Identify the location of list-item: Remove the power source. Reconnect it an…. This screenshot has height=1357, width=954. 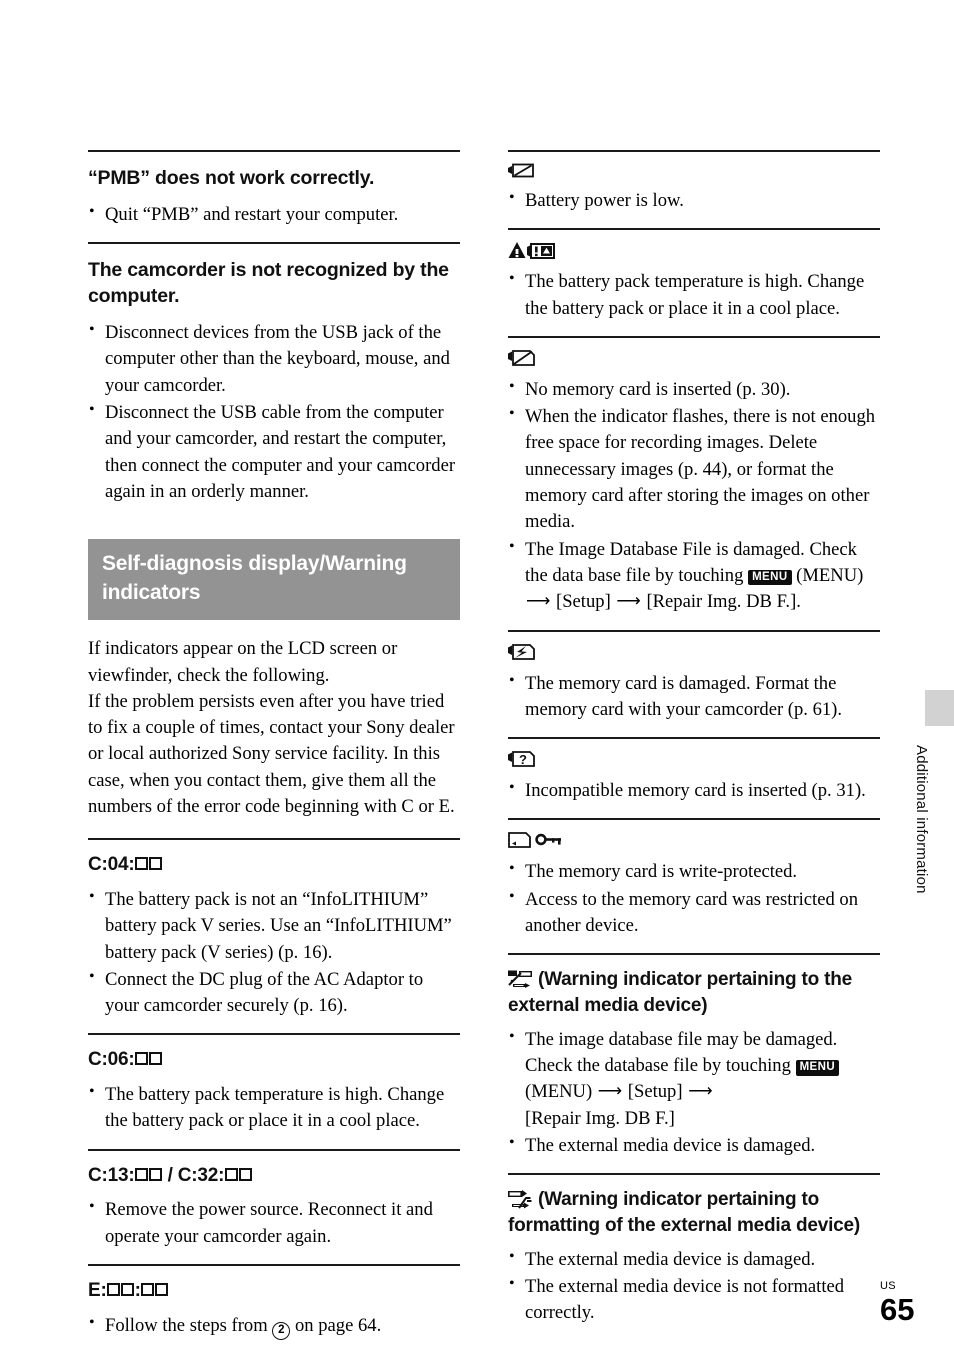
(274, 1223).